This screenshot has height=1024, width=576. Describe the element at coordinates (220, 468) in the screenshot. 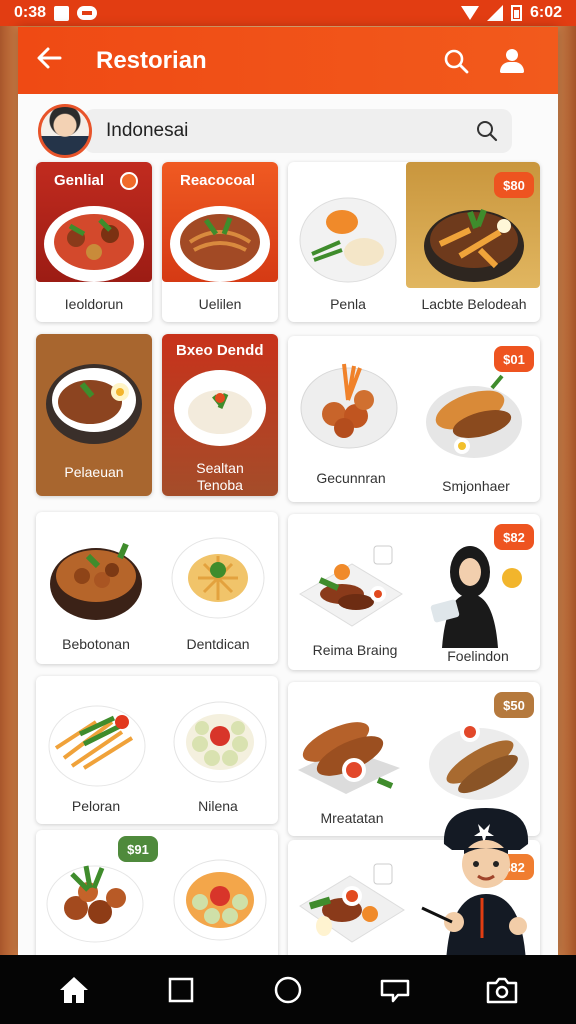

I see `card-label-line1: Sealtan` at that location.